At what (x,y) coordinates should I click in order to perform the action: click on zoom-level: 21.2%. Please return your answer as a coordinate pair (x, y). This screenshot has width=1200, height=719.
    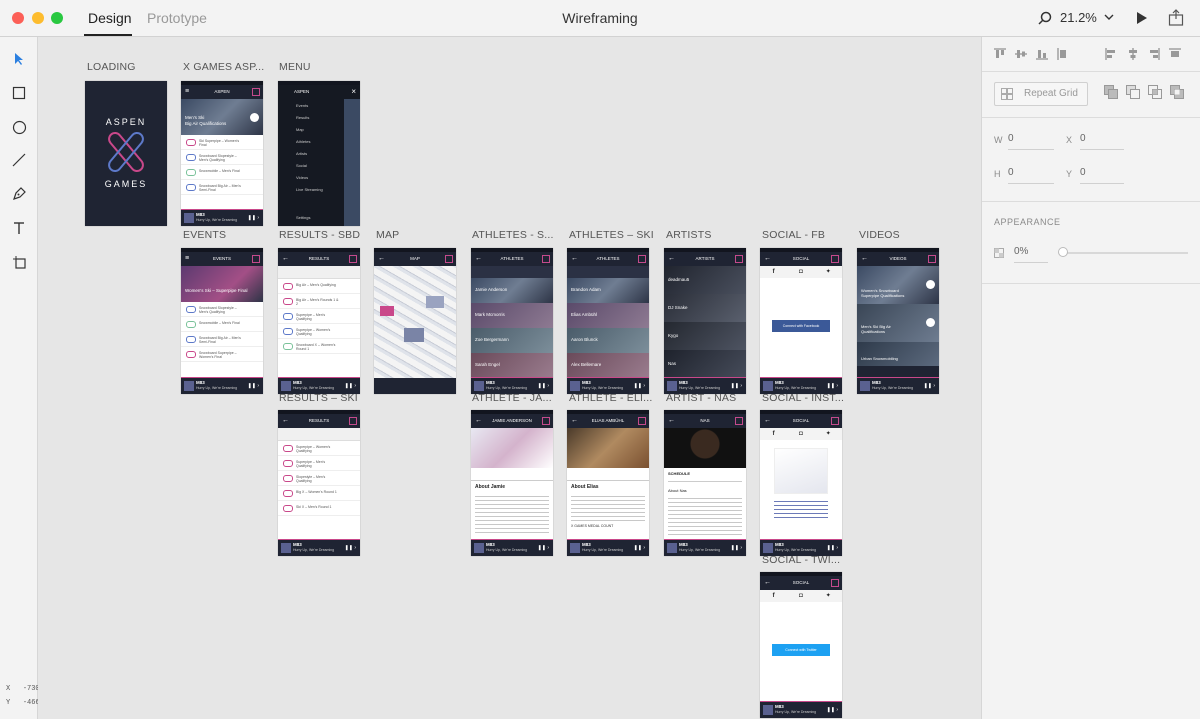
    Looking at the image, I should click on (1078, 17).